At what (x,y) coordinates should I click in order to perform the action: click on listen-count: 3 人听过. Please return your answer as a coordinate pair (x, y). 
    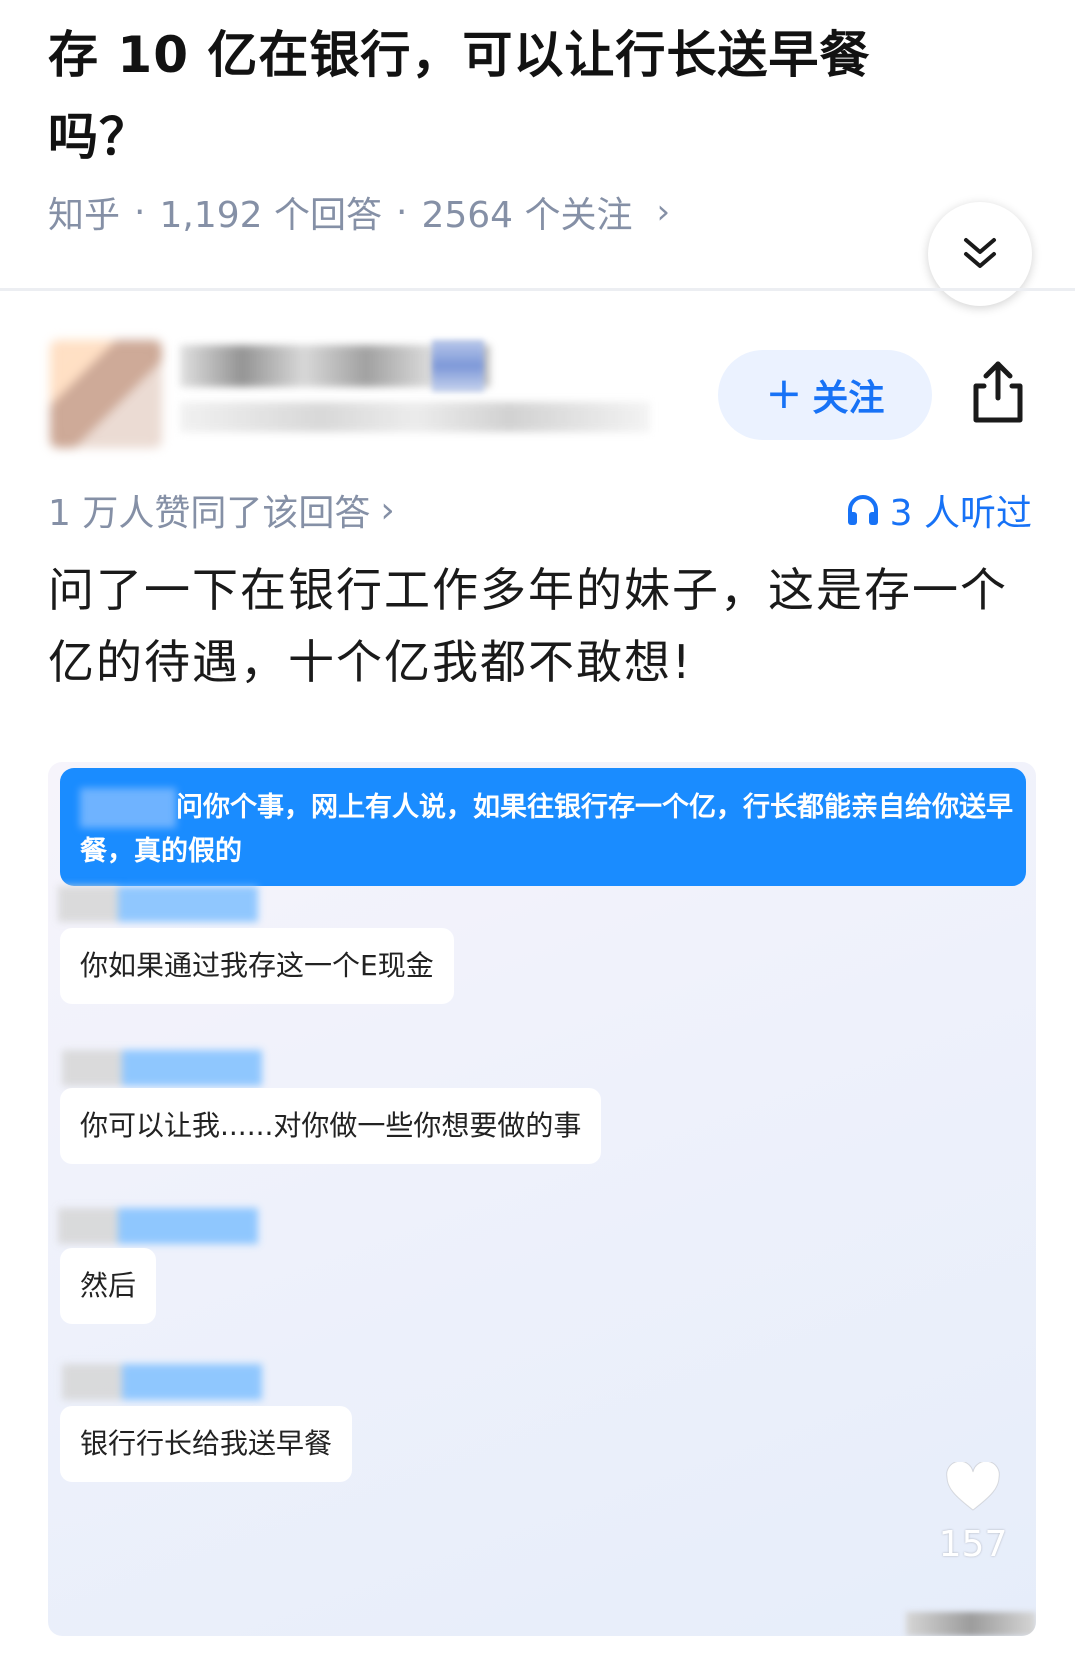
    Looking at the image, I should click on (939, 510).